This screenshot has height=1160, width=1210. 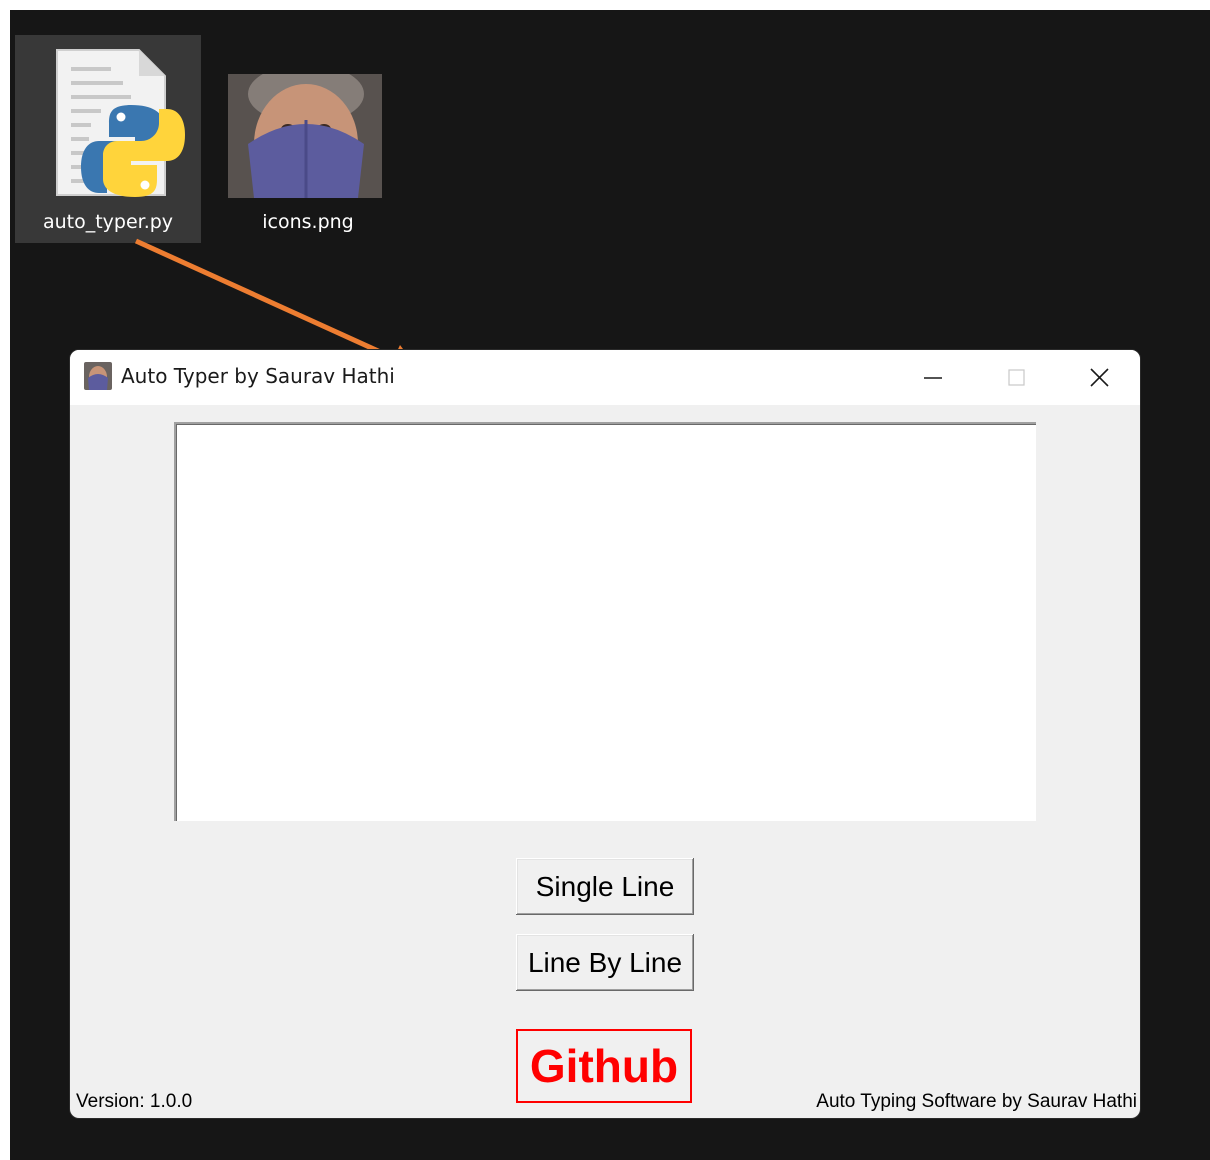 I want to click on single-line-button: Single Line, so click(x=605, y=886).